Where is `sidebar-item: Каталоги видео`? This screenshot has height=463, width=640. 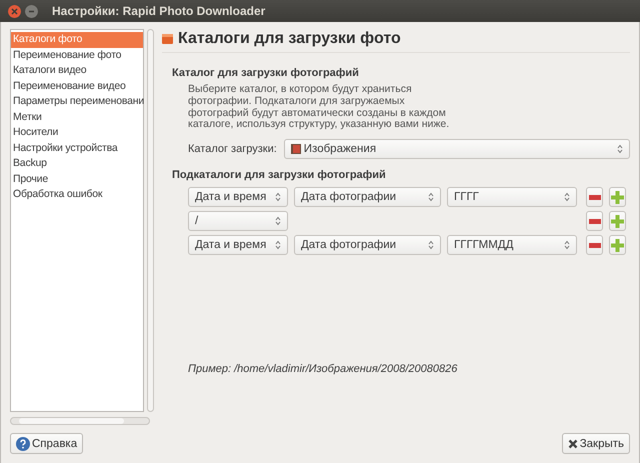
sidebar-item: Каталоги видео is located at coordinates (77, 70).